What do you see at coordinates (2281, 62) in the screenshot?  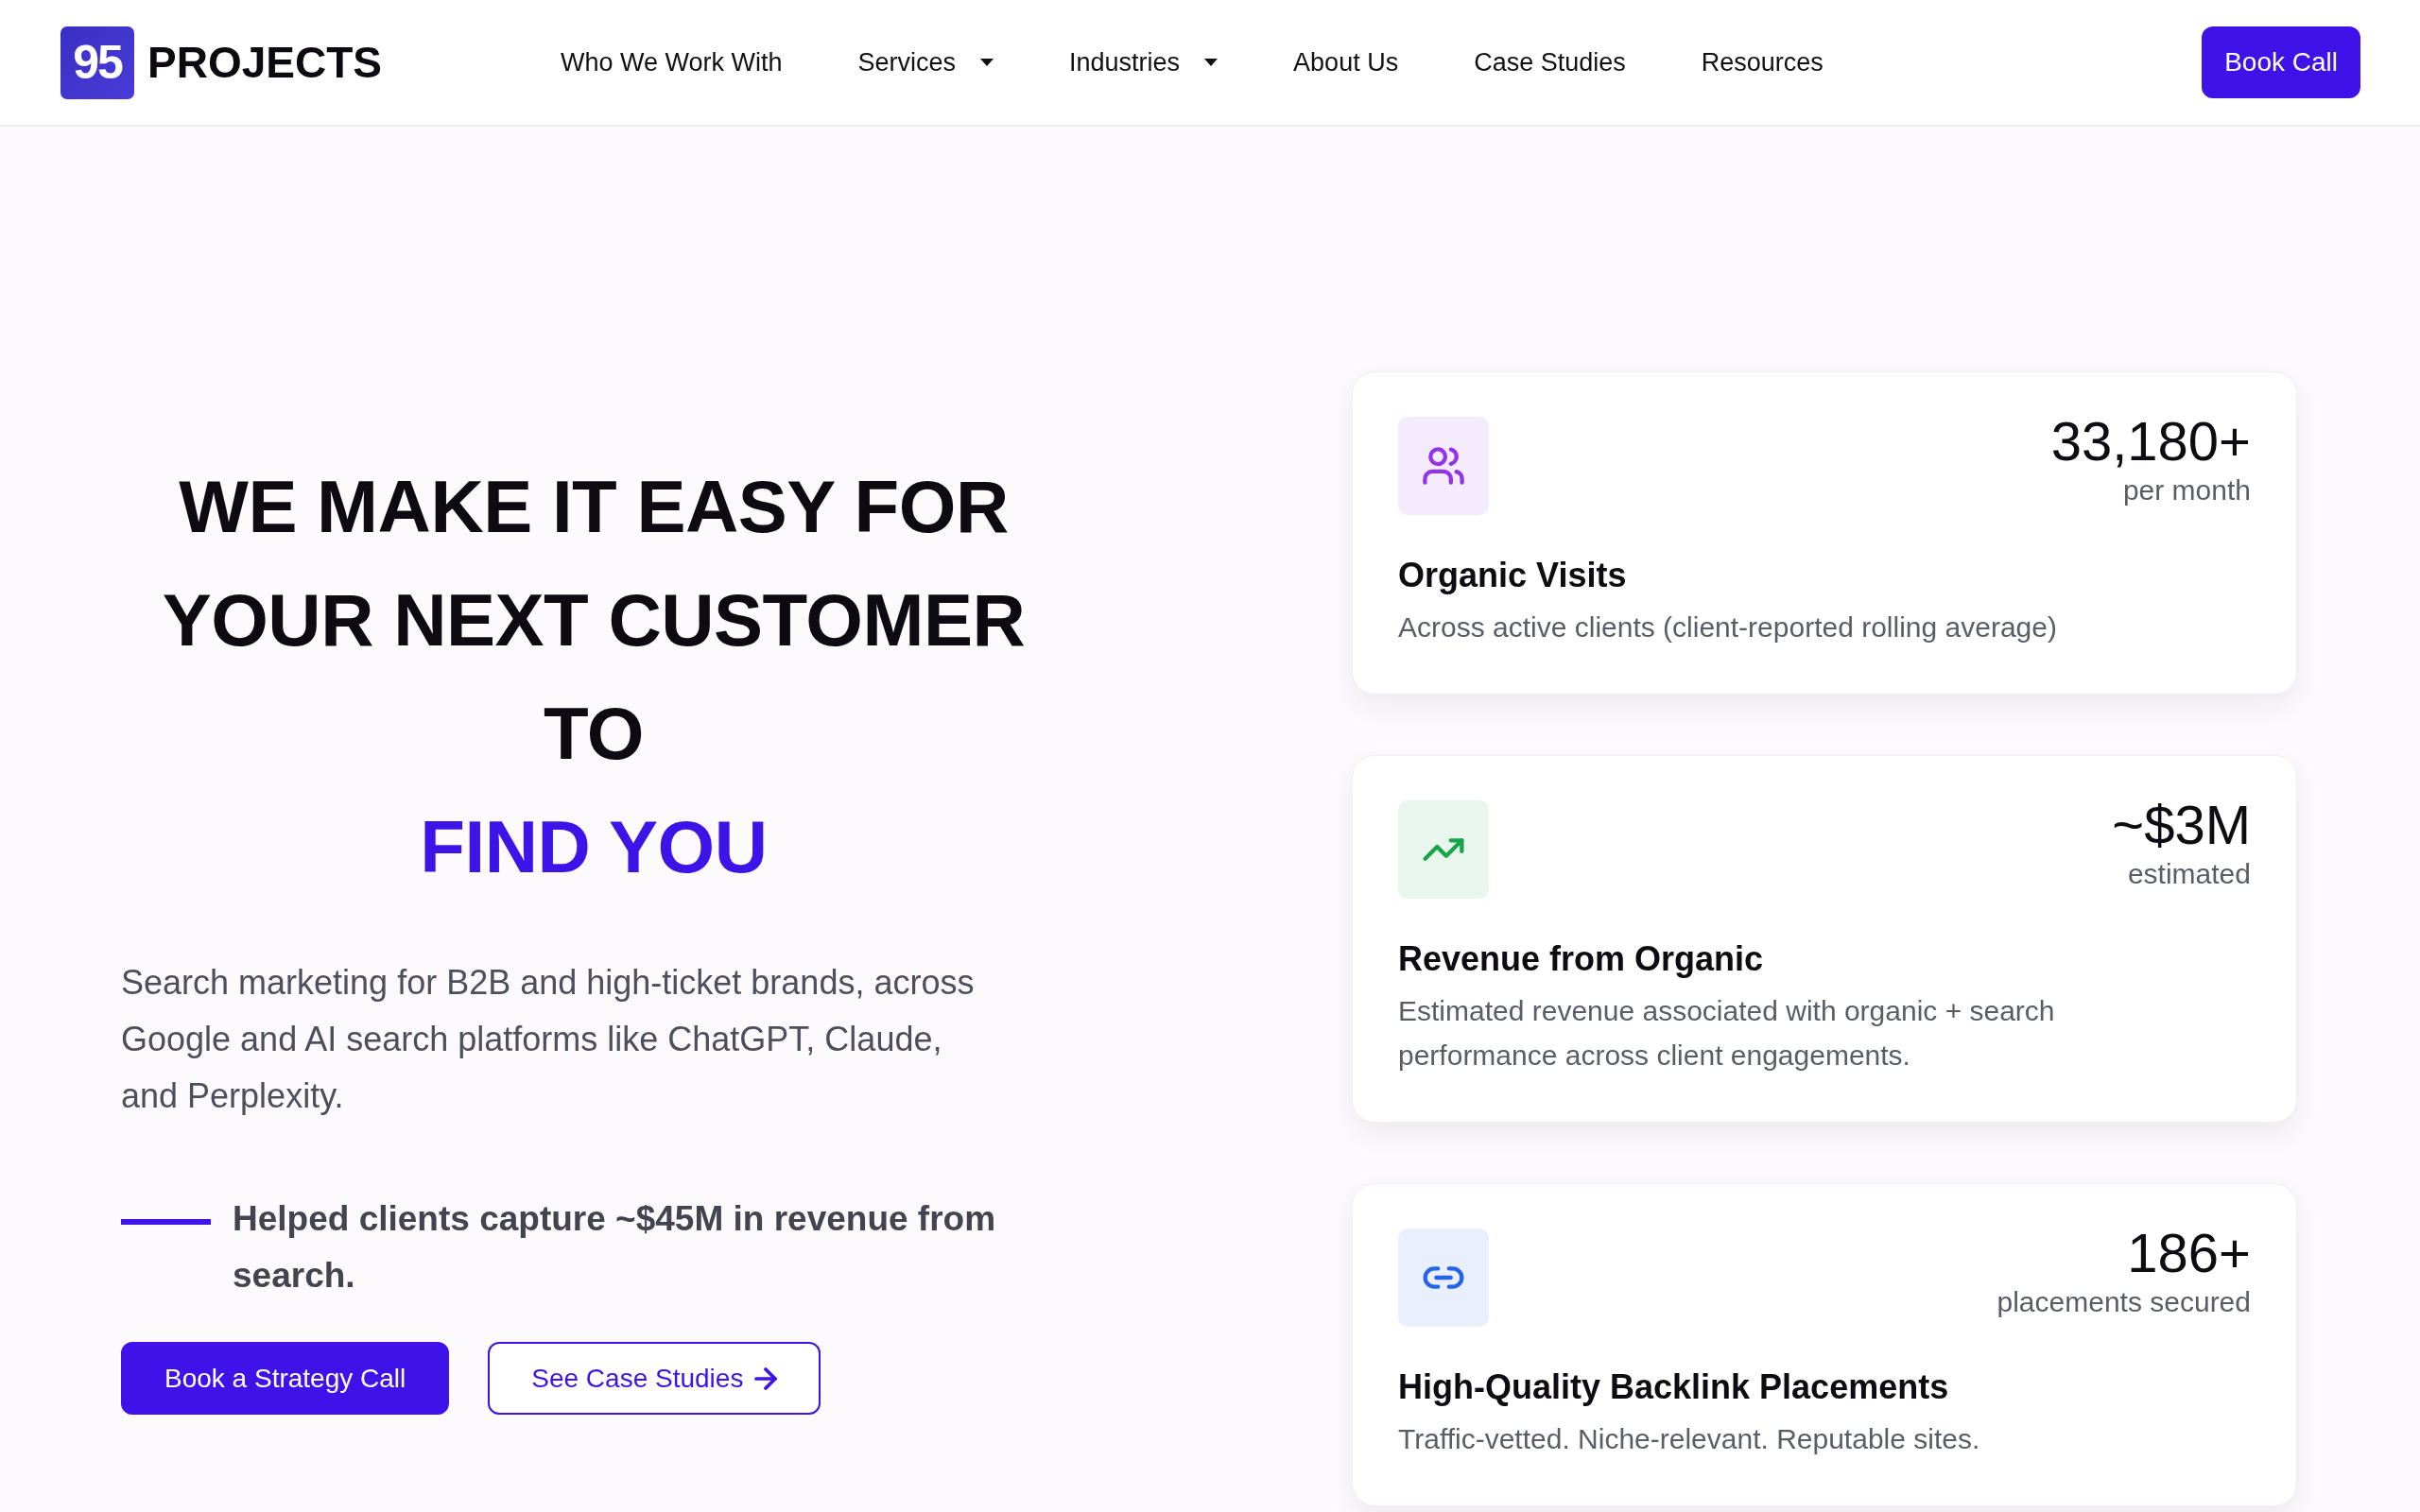 I see `book-call-button: Book Call` at bounding box center [2281, 62].